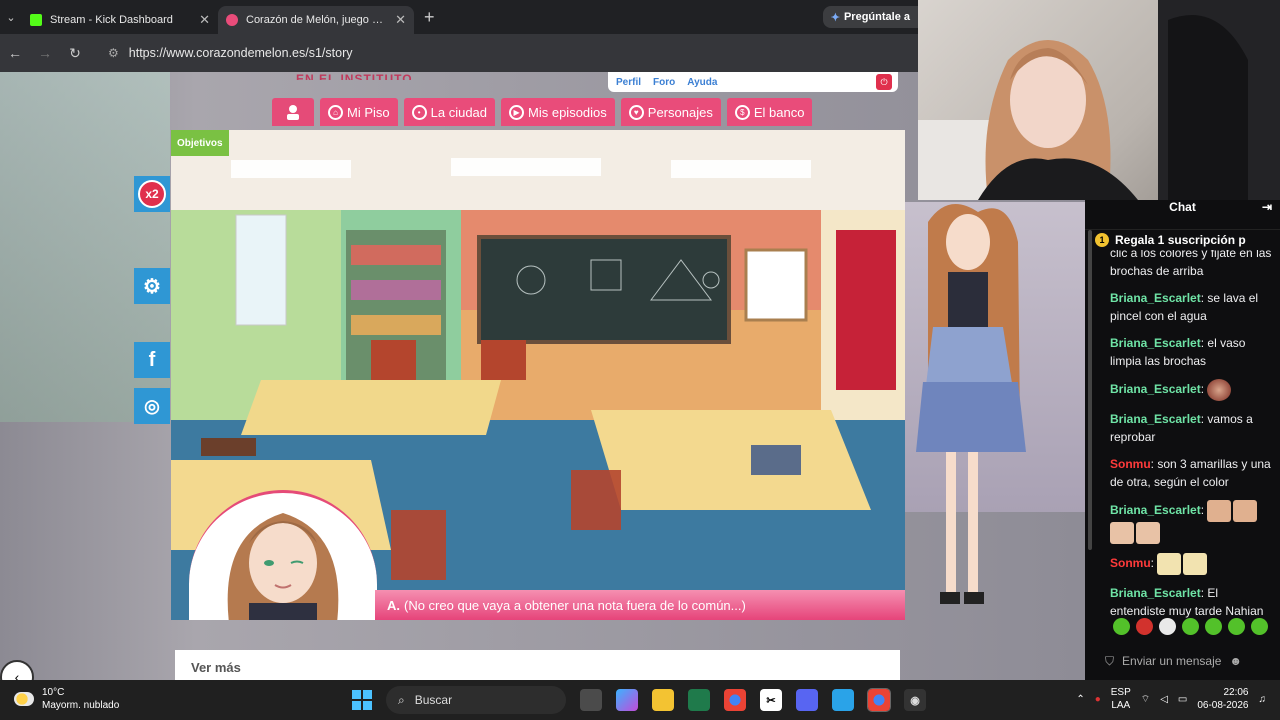 The height and width of the screenshot is (720, 1280). Describe the element at coordinates (1182, 207) in the screenshot. I see `chat-title: Chat` at that location.